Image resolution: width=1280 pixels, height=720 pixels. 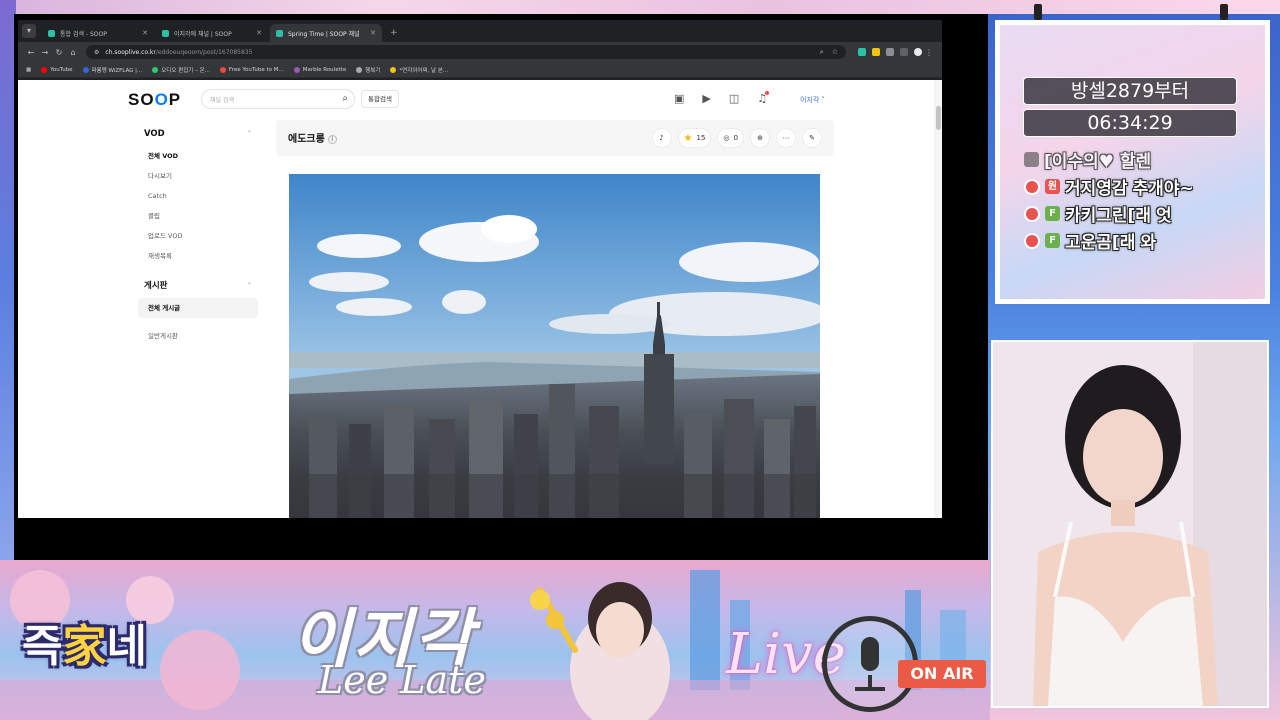 I want to click on milestone-pill: 방셀2879부터, so click(x=1130, y=91).